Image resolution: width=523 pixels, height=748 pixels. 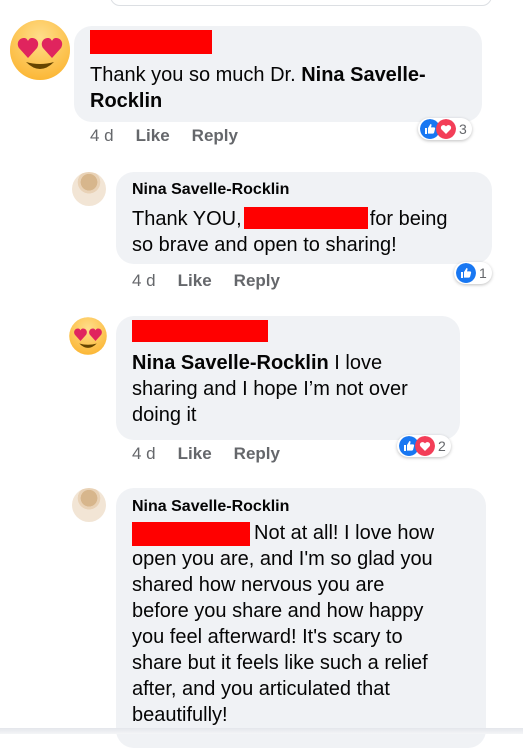 I want to click on redacted-mention, so click(x=305, y=218).